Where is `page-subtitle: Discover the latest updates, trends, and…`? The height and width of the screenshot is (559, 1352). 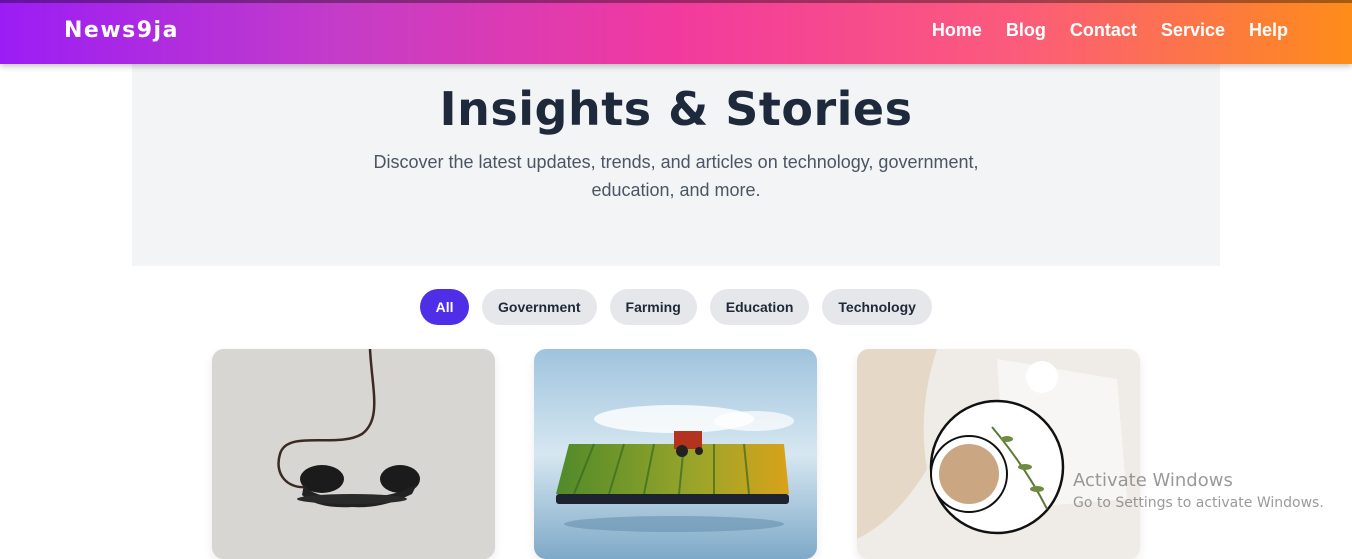 page-subtitle: Discover the latest updates, trends, and… is located at coordinates (676, 176).